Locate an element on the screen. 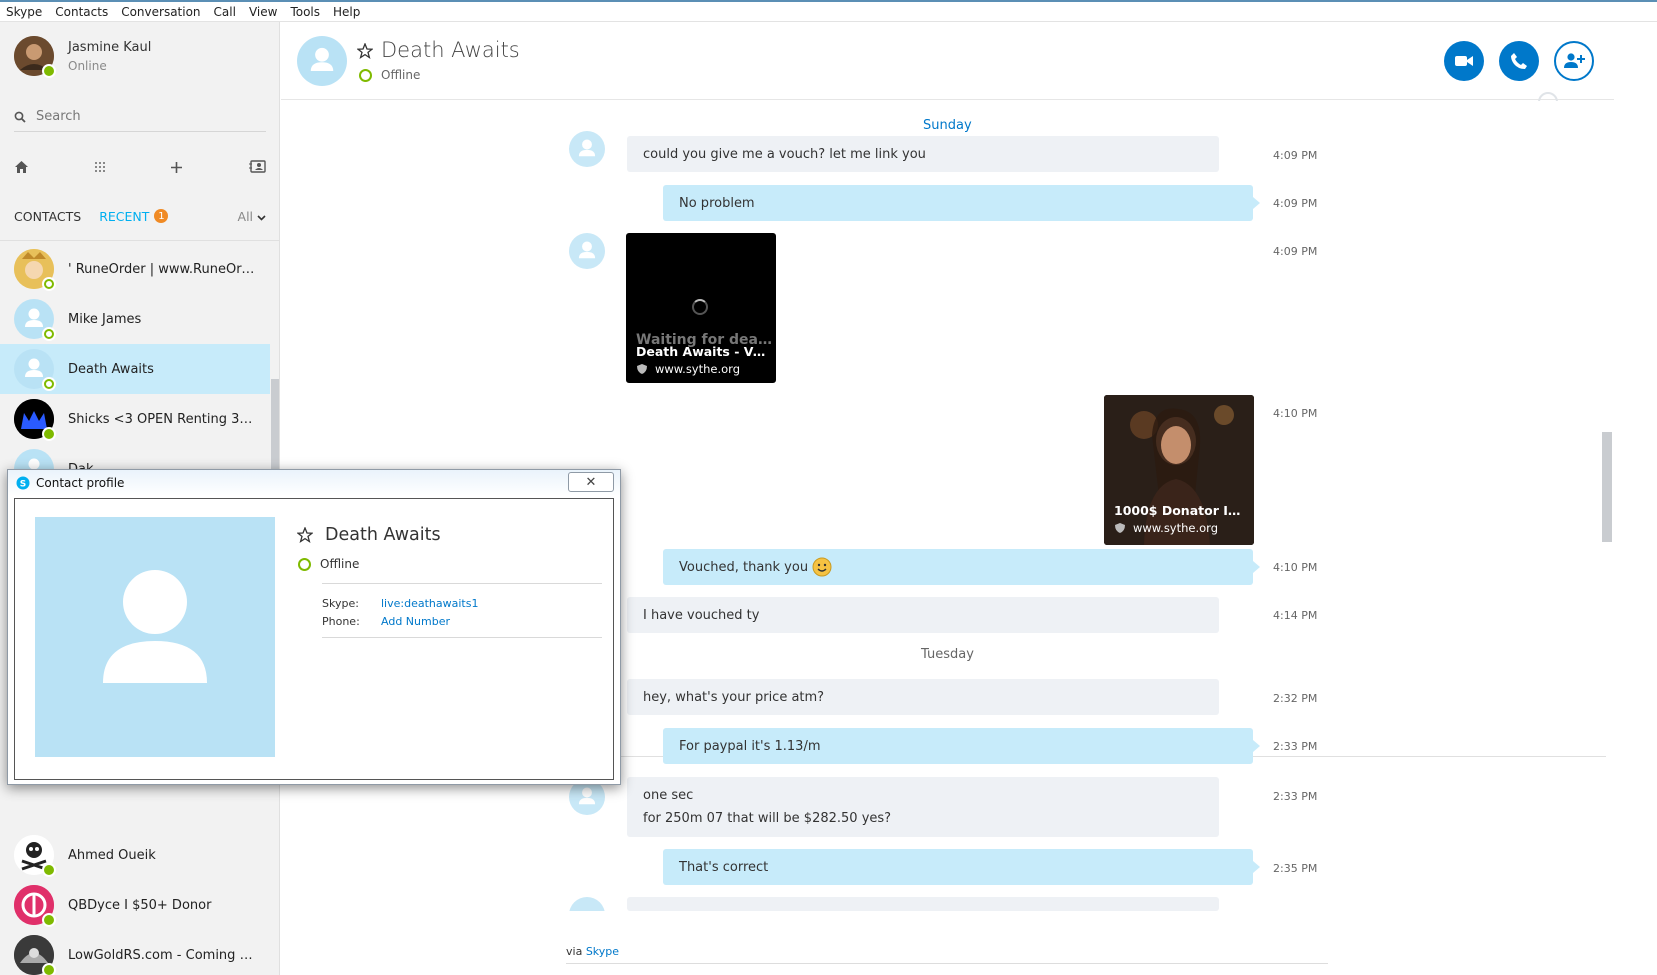  close-button: ✕ is located at coordinates (591, 482).